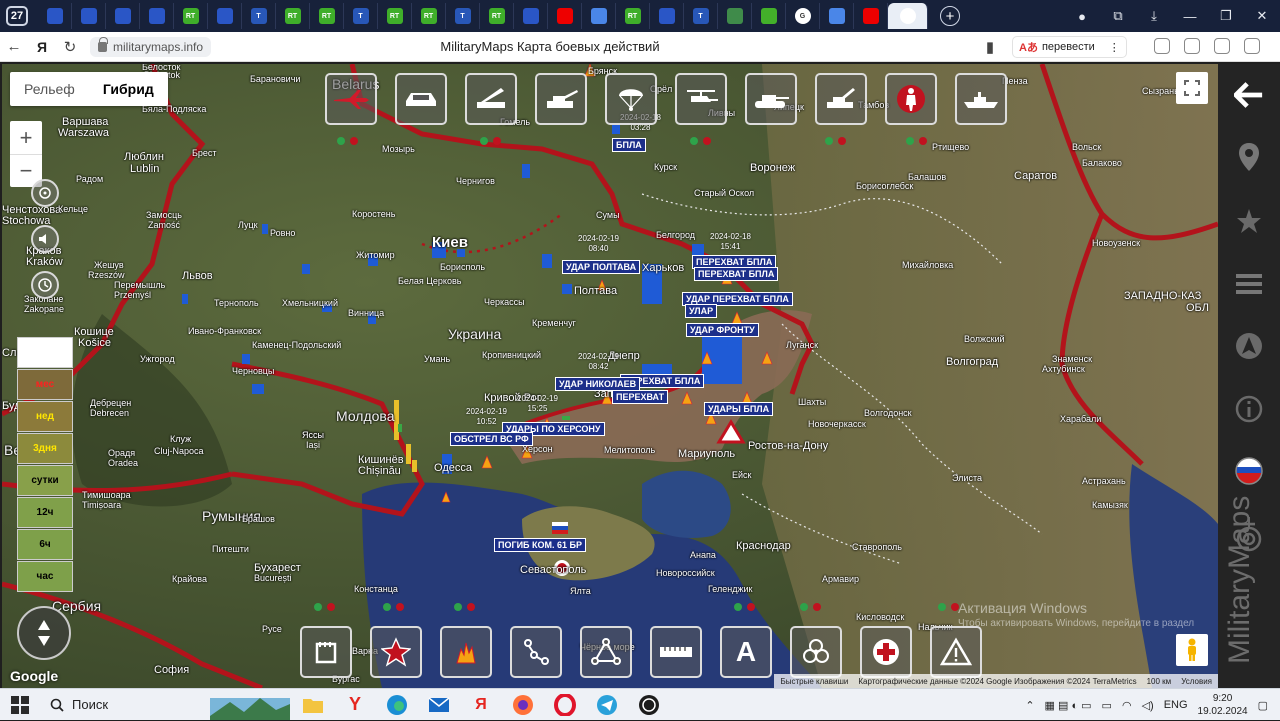  Describe the element at coordinates (1192, 650) in the screenshot. I see `street-view-button` at that location.